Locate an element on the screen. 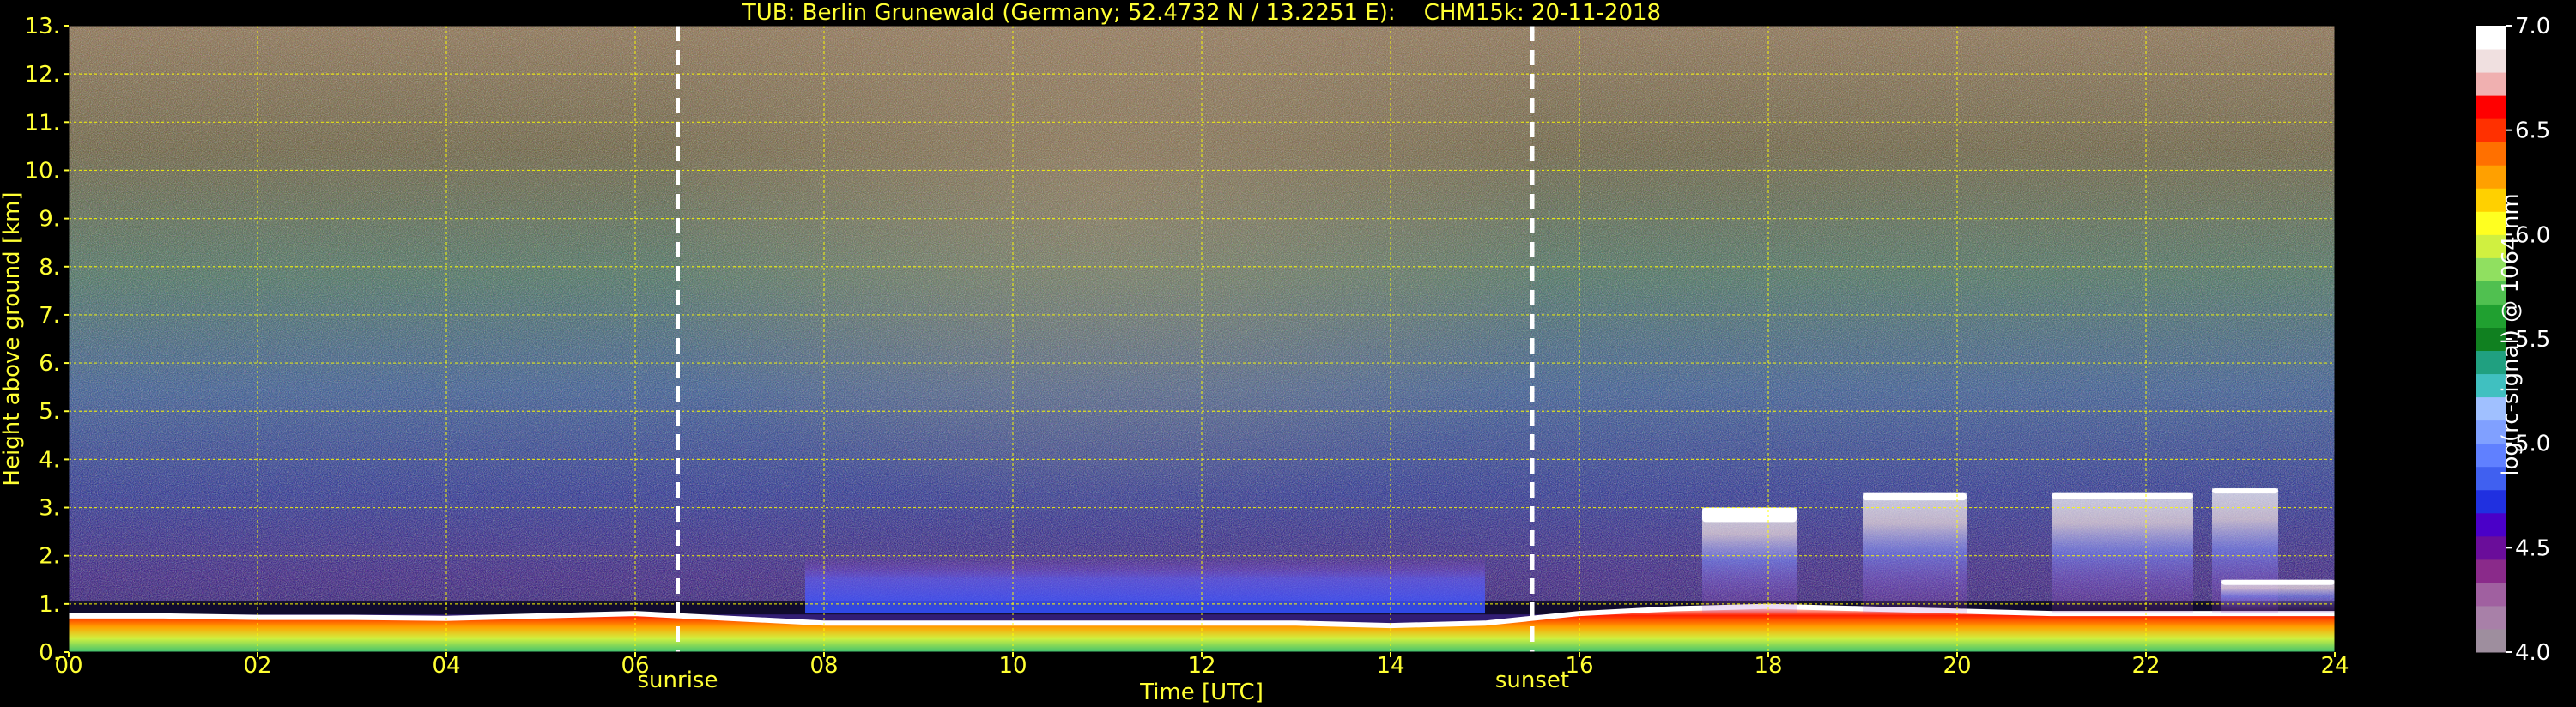 The image size is (2576, 707). x-tick-label: 06 is located at coordinates (635, 666).